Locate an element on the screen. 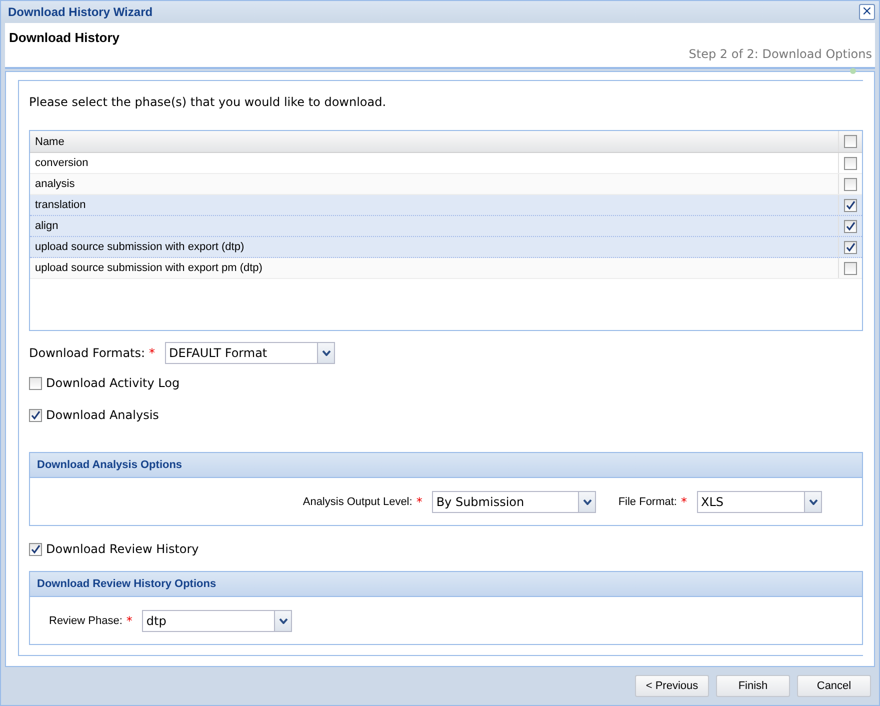 The width and height of the screenshot is (880, 706). table-cell-text: upload source submission with export pm (dtp) is located at coordinates (149, 268).